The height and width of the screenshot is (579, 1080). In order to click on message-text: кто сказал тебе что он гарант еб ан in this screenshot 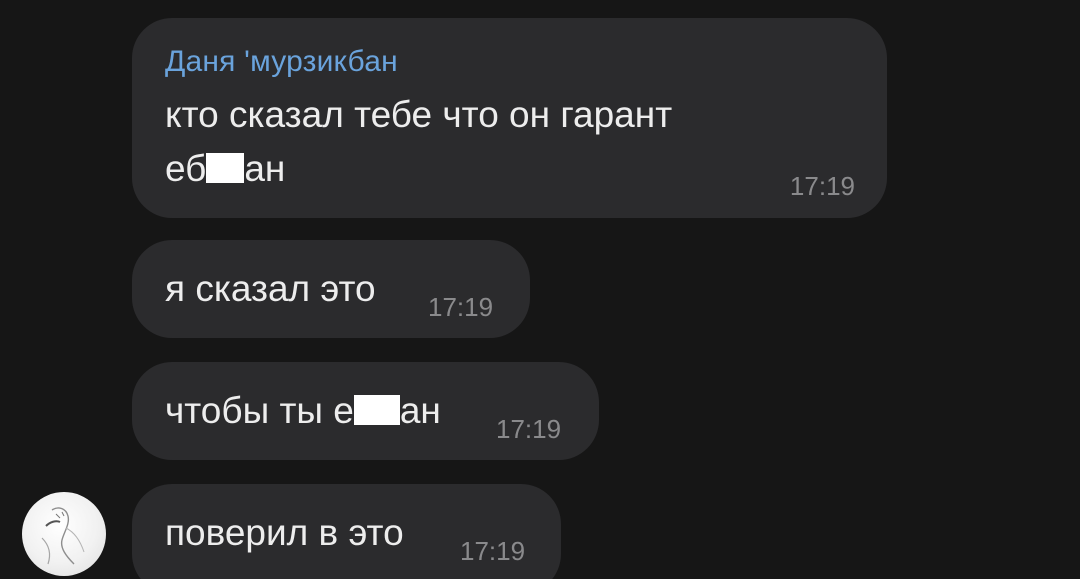, I will do `click(418, 142)`.